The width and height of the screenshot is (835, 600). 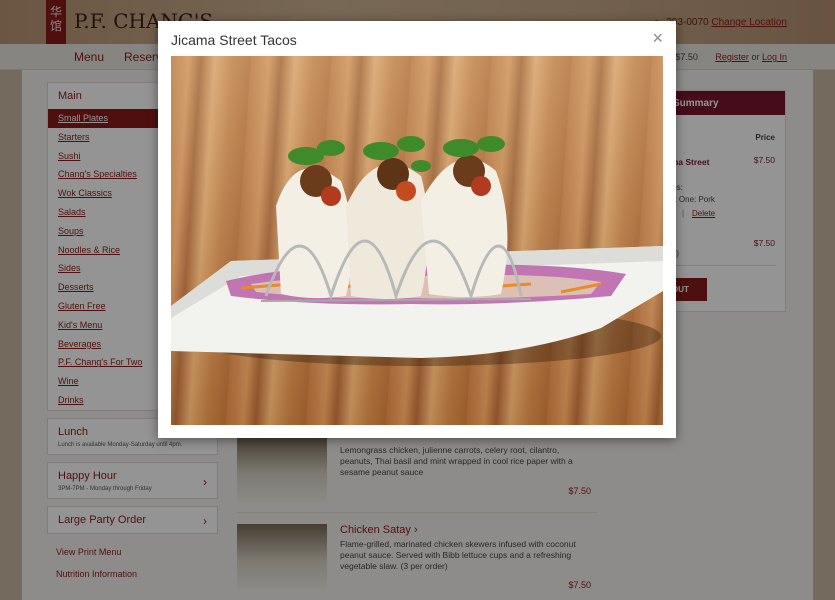 What do you see at coordinates (234, 40) in the screenshot?
I see `modal-title: Jicama Street Tacos` at bounding box center [234, 40].